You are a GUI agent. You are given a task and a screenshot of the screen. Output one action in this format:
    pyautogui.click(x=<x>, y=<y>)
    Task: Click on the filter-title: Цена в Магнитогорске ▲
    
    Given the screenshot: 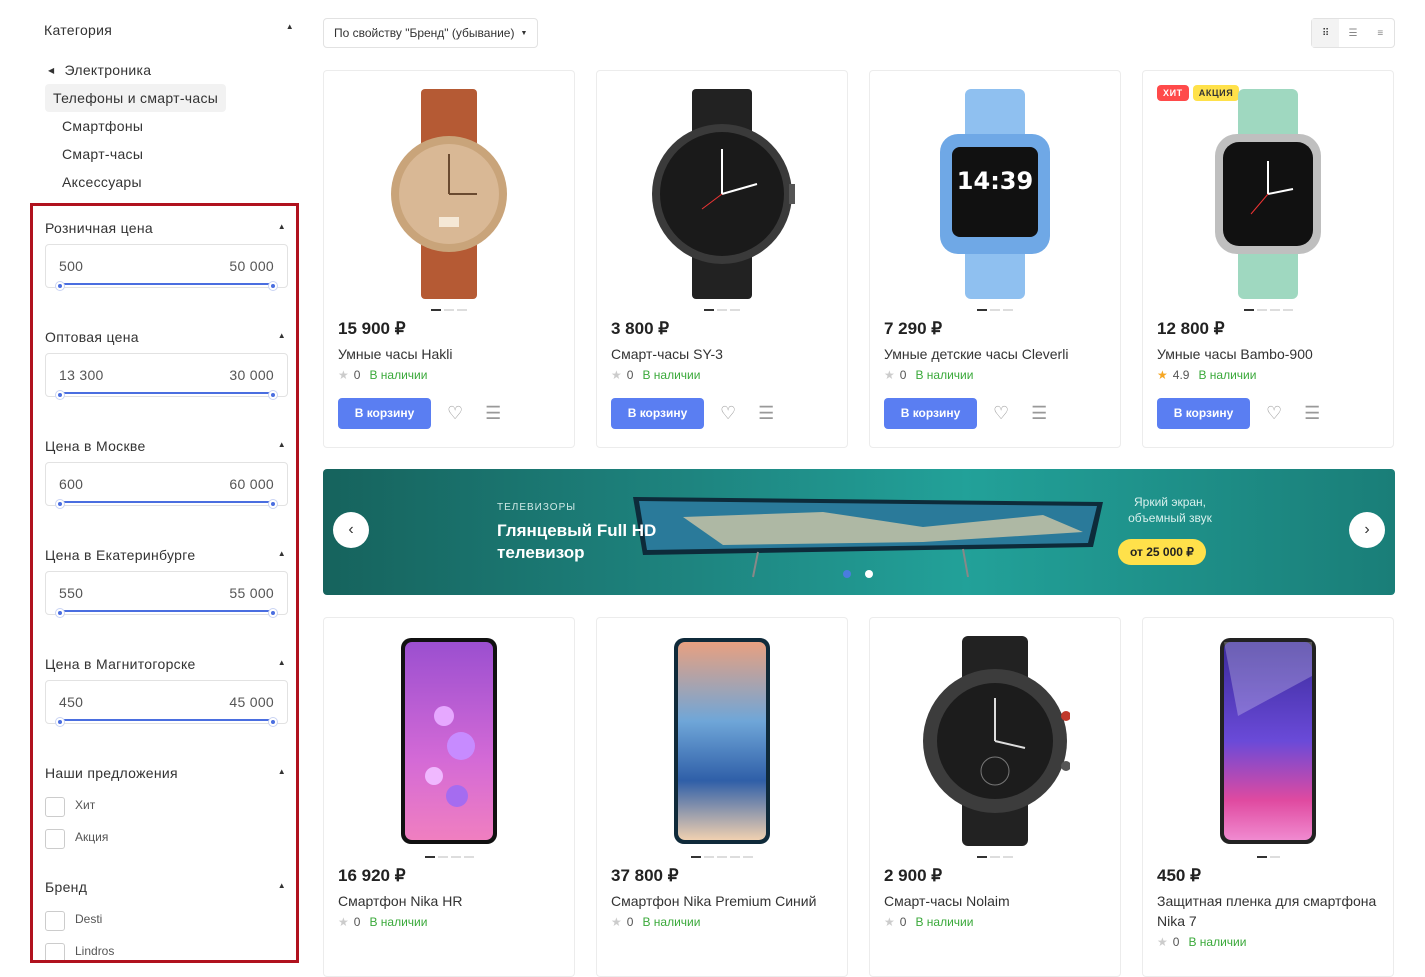 What is the action you would take?
    pyautogui.click(x=166, y=664)
    